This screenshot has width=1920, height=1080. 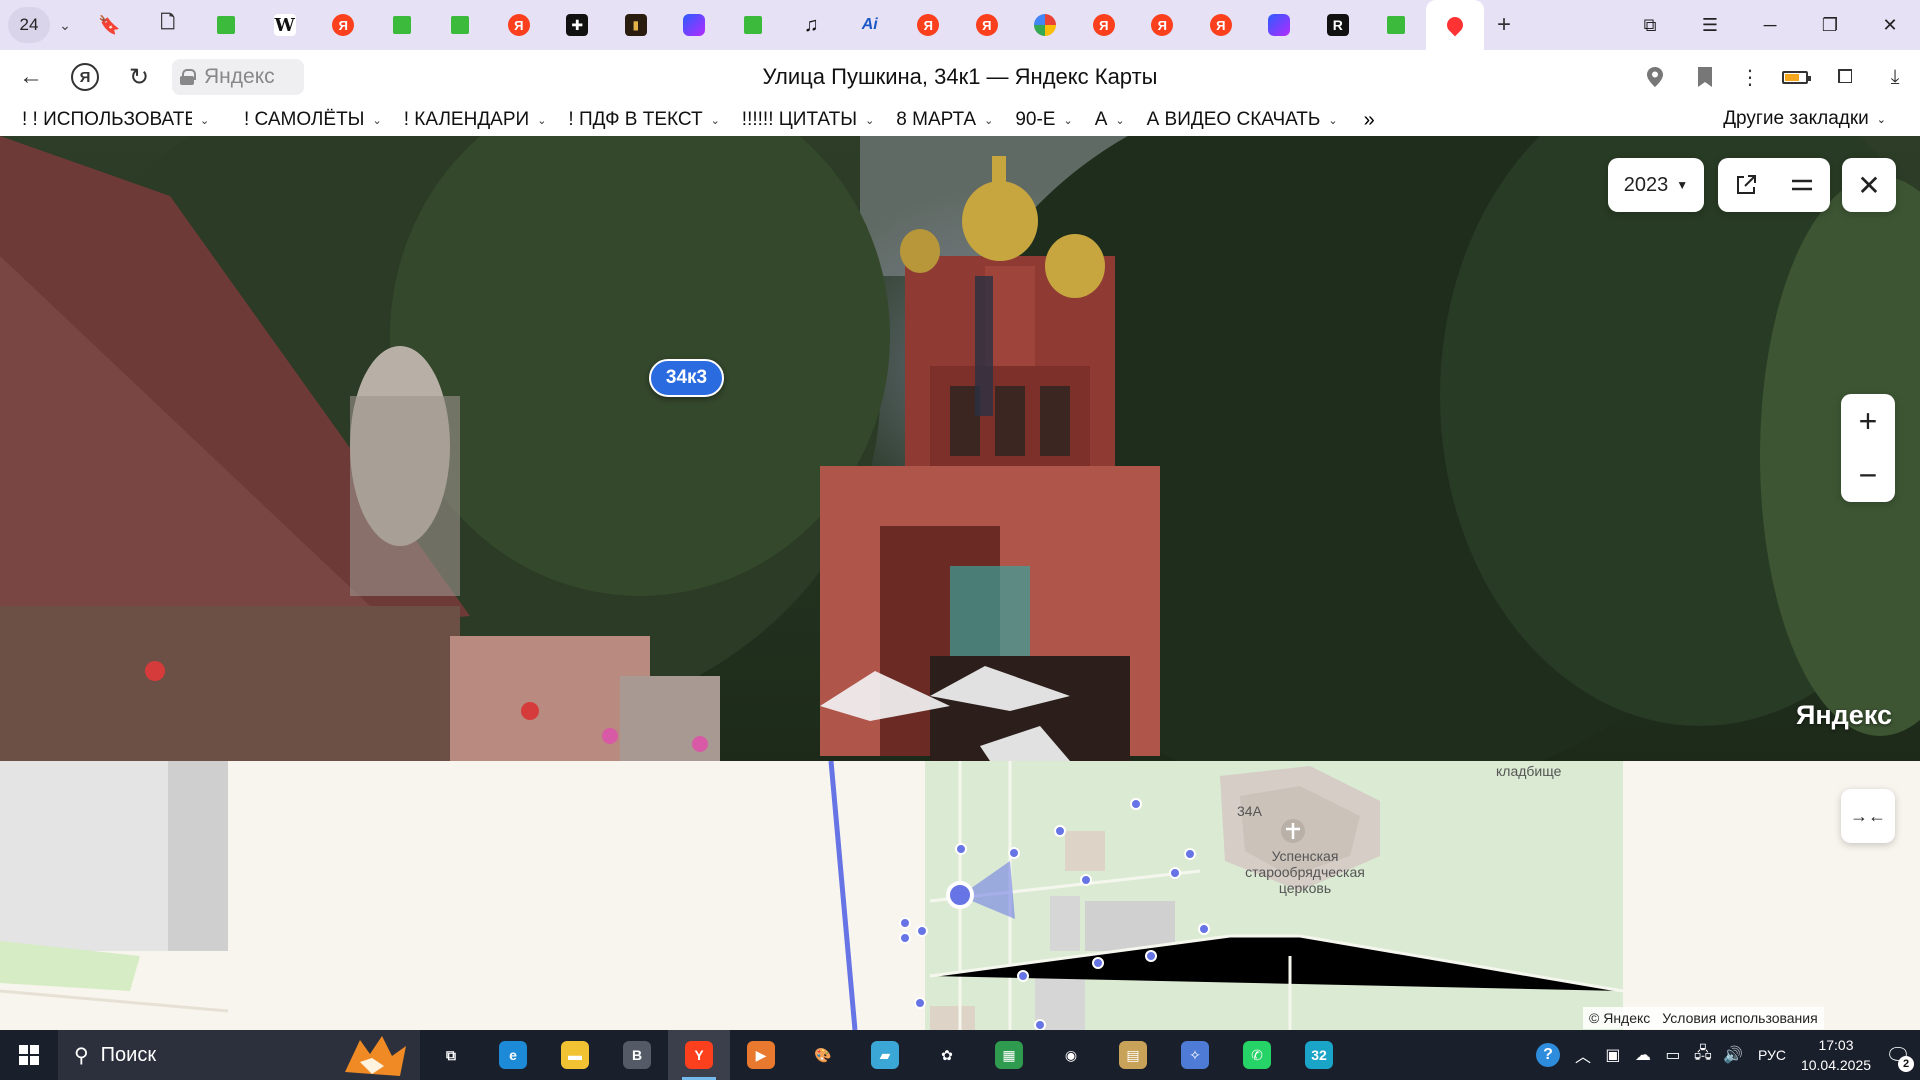 What do you see at coordinates (1242, 120) in the screenshot?
I see `bookmark-folder: А ВИДЕО СКАЧАТЬ ⌄` at bounding box center [1242, 120].